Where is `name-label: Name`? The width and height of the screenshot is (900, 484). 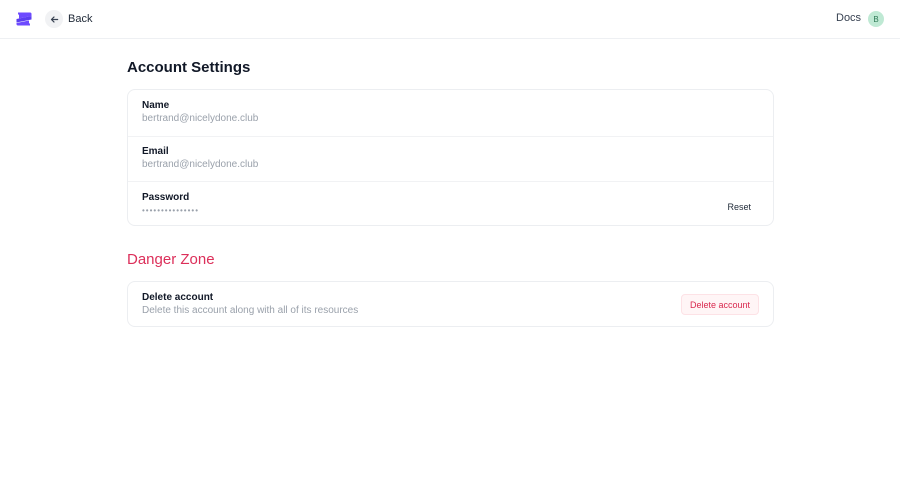
name-label: Name is located at coordinates (156, 105).